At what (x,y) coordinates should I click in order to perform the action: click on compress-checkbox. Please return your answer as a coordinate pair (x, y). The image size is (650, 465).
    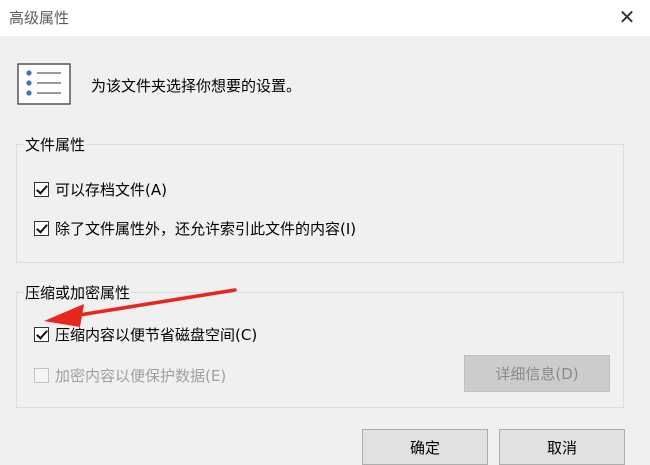
    Looking at the image, I should click on (41, 334).